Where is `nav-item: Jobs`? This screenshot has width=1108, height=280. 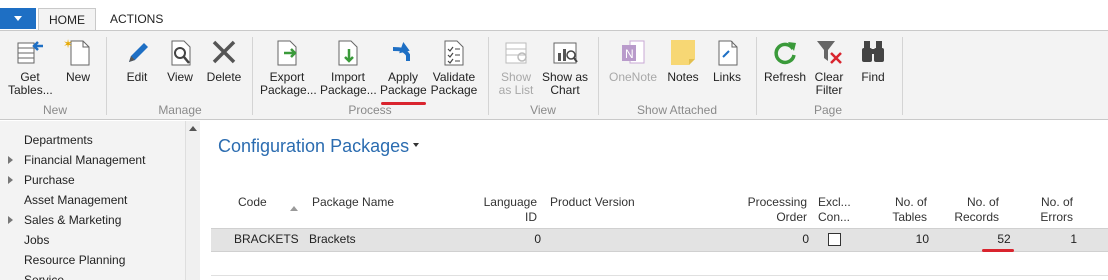
nav-item: Jobs is located at coordinates (36, 240).